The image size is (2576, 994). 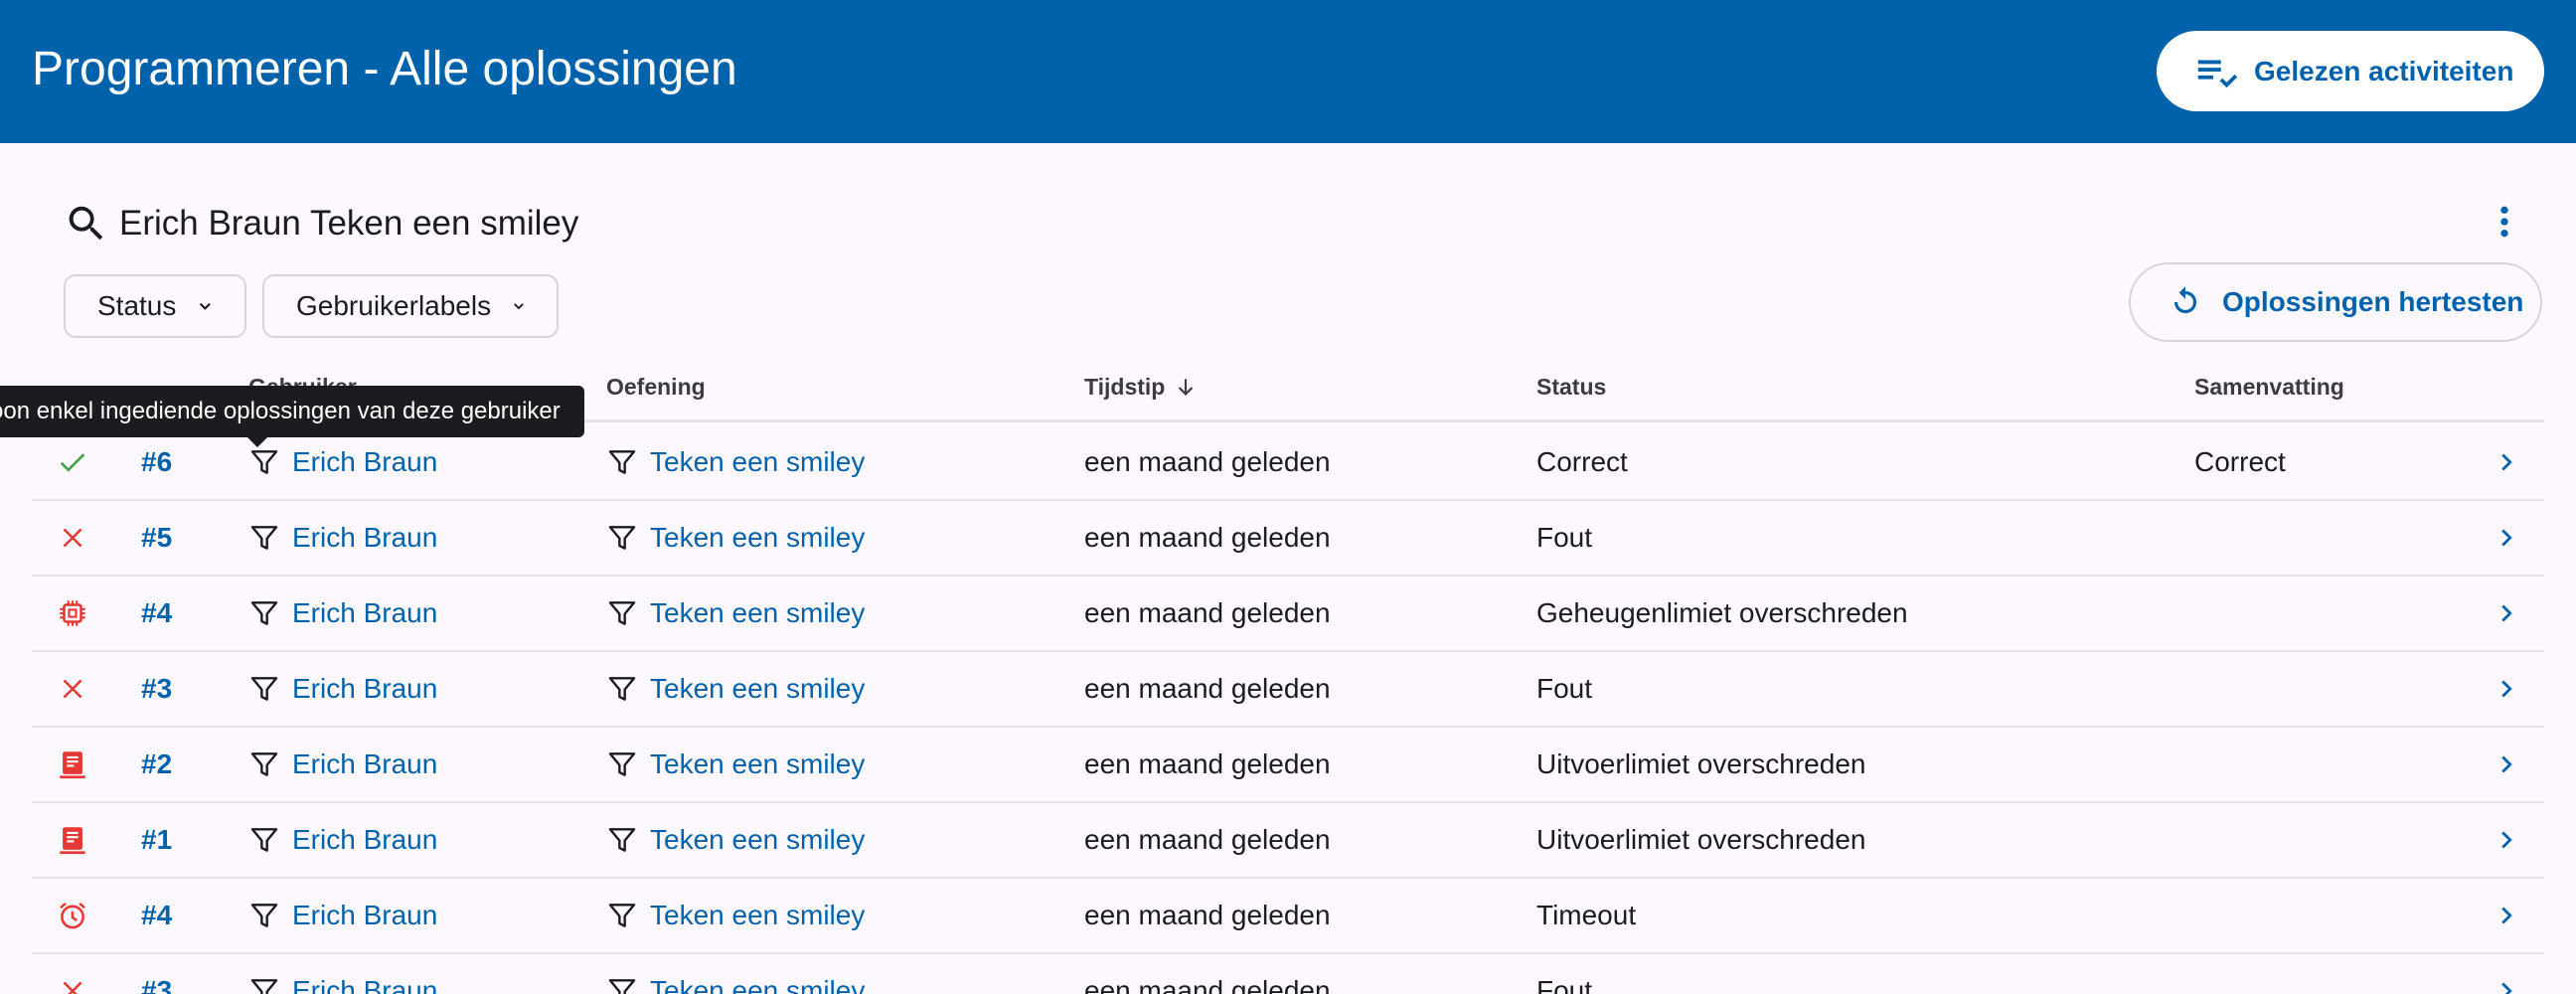 What do you see at coordinates (86, 223) in the screenshot?
I see `search-icon` at bounding box center [86, 223].